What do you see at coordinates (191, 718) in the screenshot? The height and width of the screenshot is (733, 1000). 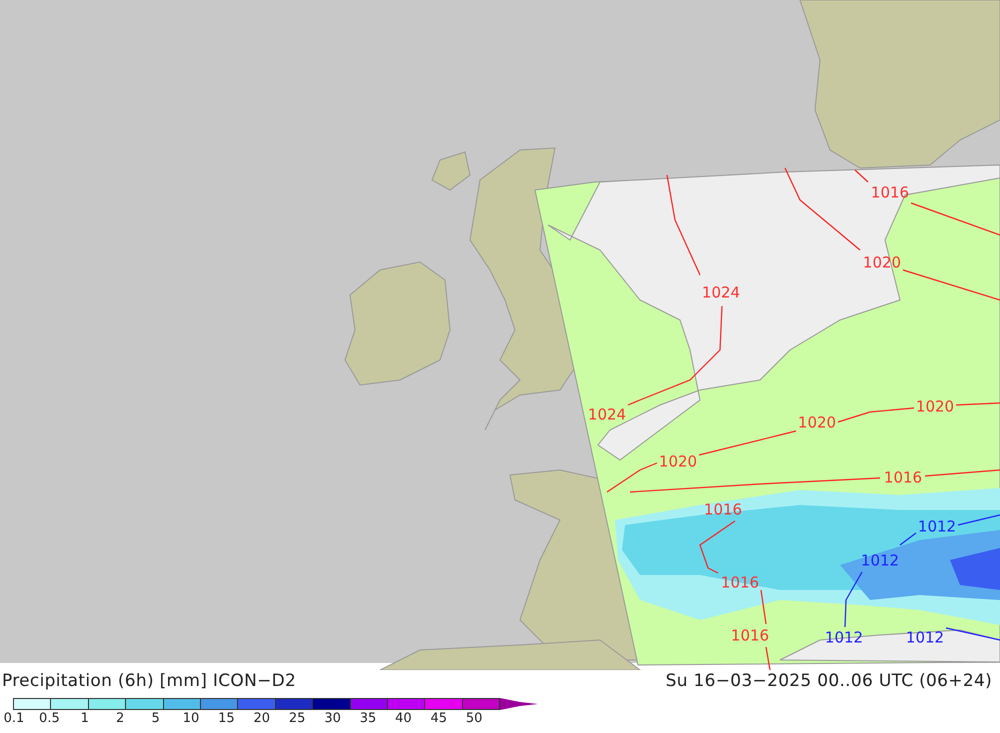 I see `legend-tick-label: 10` at bounding box center [191, 718].